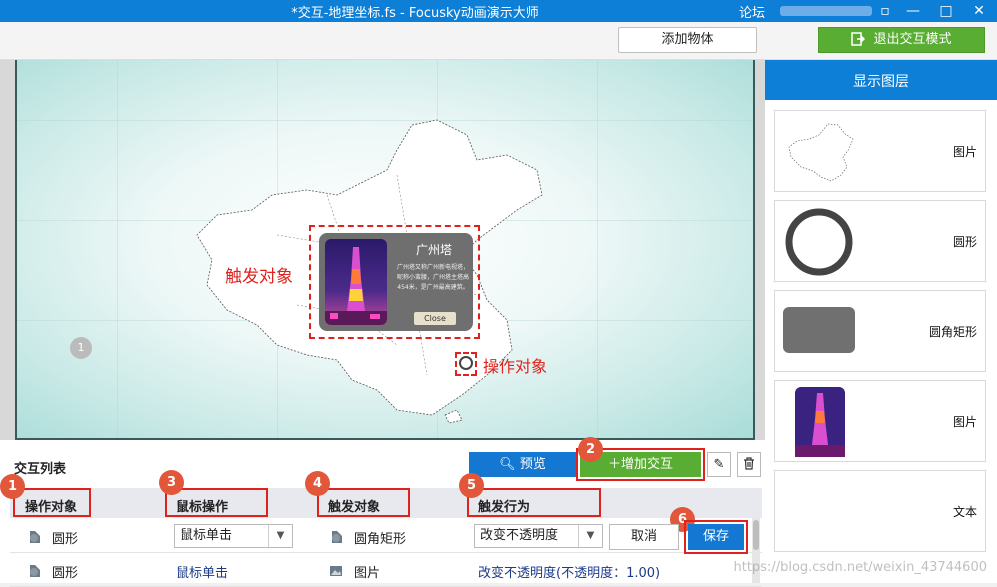  I want to click on exit-interaction-label: 退出交互模式, so click(912, 39).